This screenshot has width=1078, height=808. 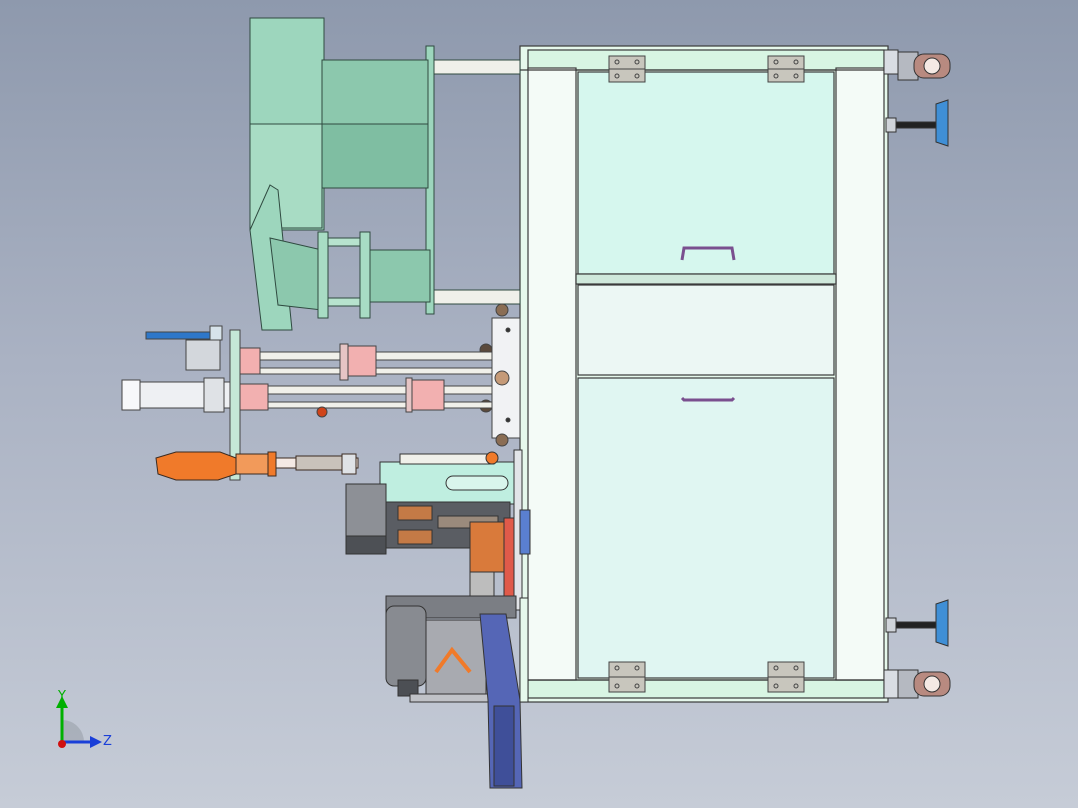 What do you see at coordinates (344, 242) in the screenshot?
I see `reducer-shaft` at bounding box center [344, 242].